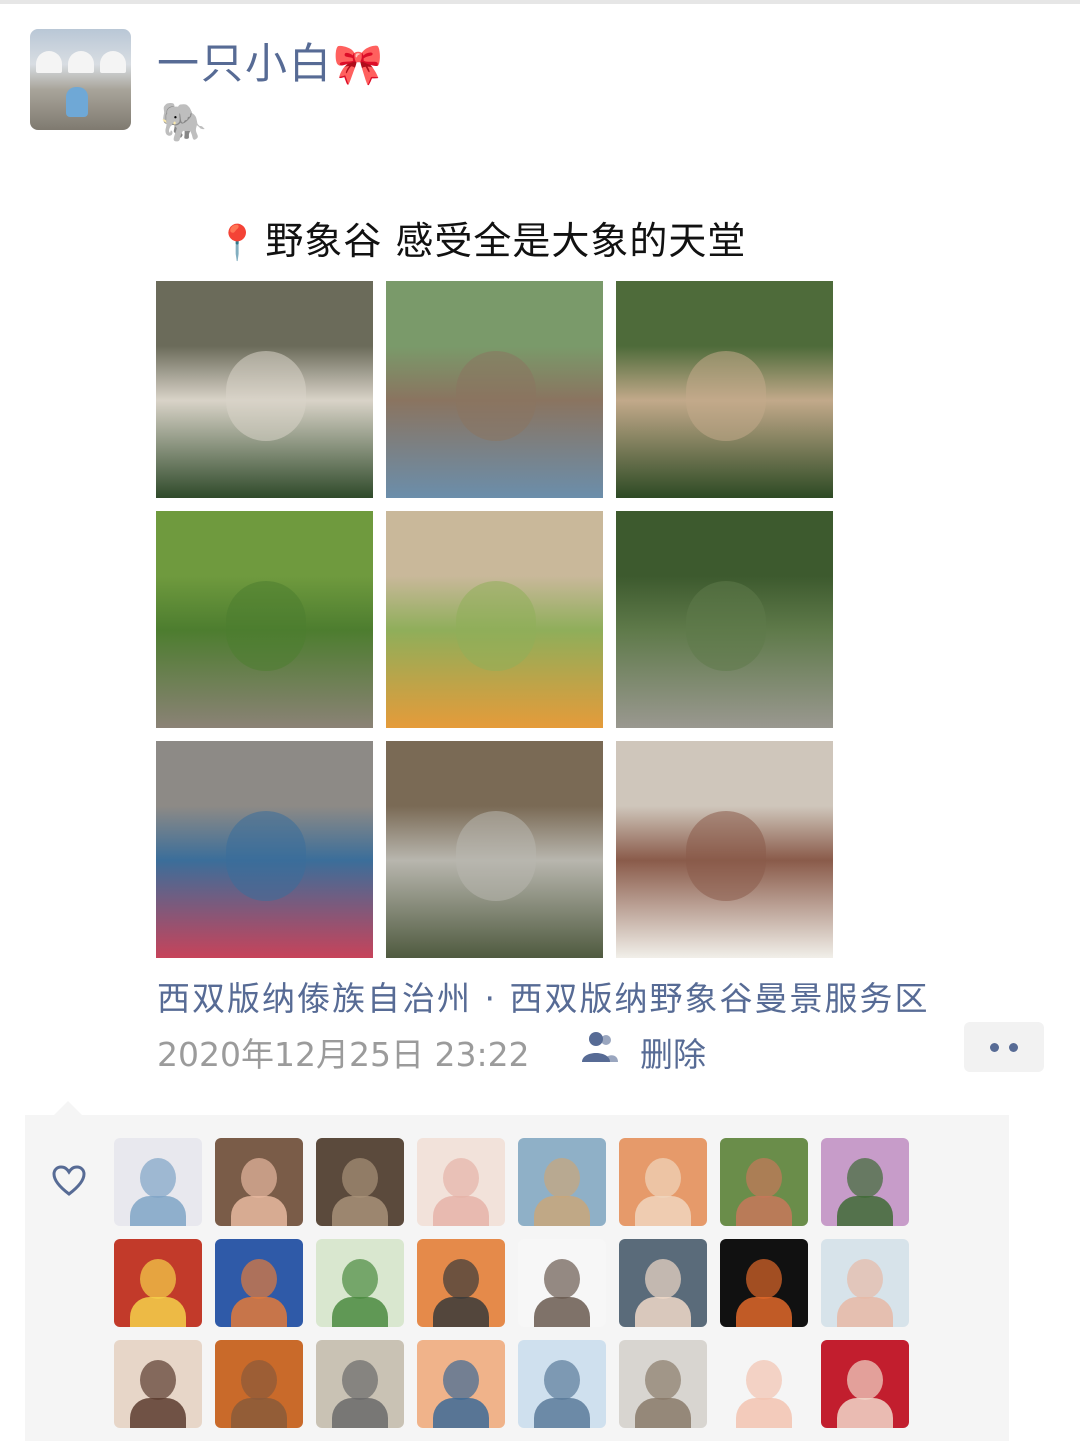 The width and height of the screenshot is (1080, 1441). Describe the element at coordinates (77, 102) in the screenshot. I see `child-figure` at that location.